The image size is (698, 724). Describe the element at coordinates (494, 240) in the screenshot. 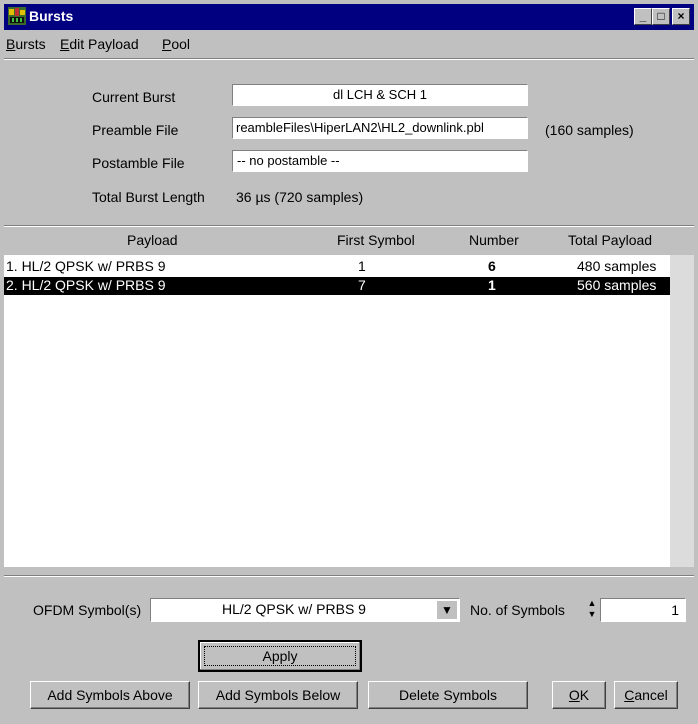

I see `header-number: Number` at that location.